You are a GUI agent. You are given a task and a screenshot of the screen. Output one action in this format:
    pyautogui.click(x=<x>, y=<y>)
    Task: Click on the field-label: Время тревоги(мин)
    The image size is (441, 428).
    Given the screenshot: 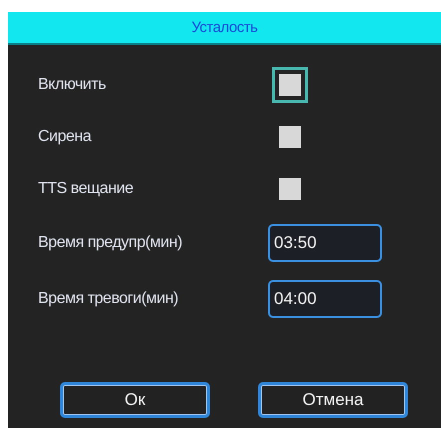 What is the action you would take?
    pyautogui.click(x=109, y=299)
    